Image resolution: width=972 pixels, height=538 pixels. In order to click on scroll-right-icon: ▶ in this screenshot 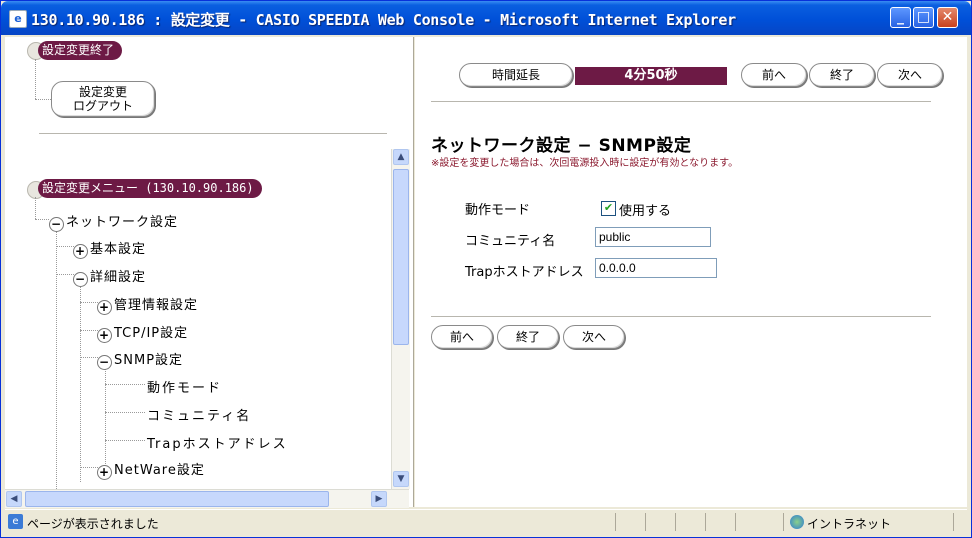, I will do `click(379, 499)`.